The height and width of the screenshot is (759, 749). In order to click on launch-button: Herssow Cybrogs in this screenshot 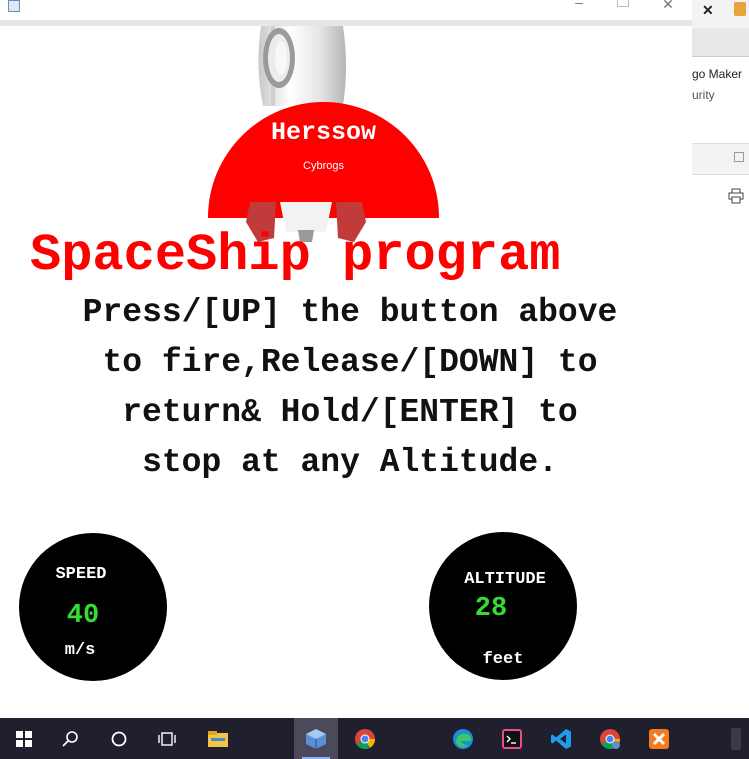, I will do `click(323, 160)`.